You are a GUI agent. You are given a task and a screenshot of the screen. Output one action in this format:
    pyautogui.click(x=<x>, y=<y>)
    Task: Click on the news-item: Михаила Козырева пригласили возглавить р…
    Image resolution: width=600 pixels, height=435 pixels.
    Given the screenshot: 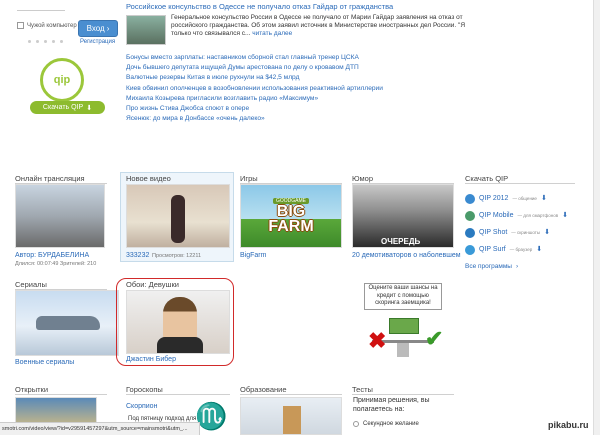 What is the action you would take?
    pyautogui.click(x=254, y=99)
    